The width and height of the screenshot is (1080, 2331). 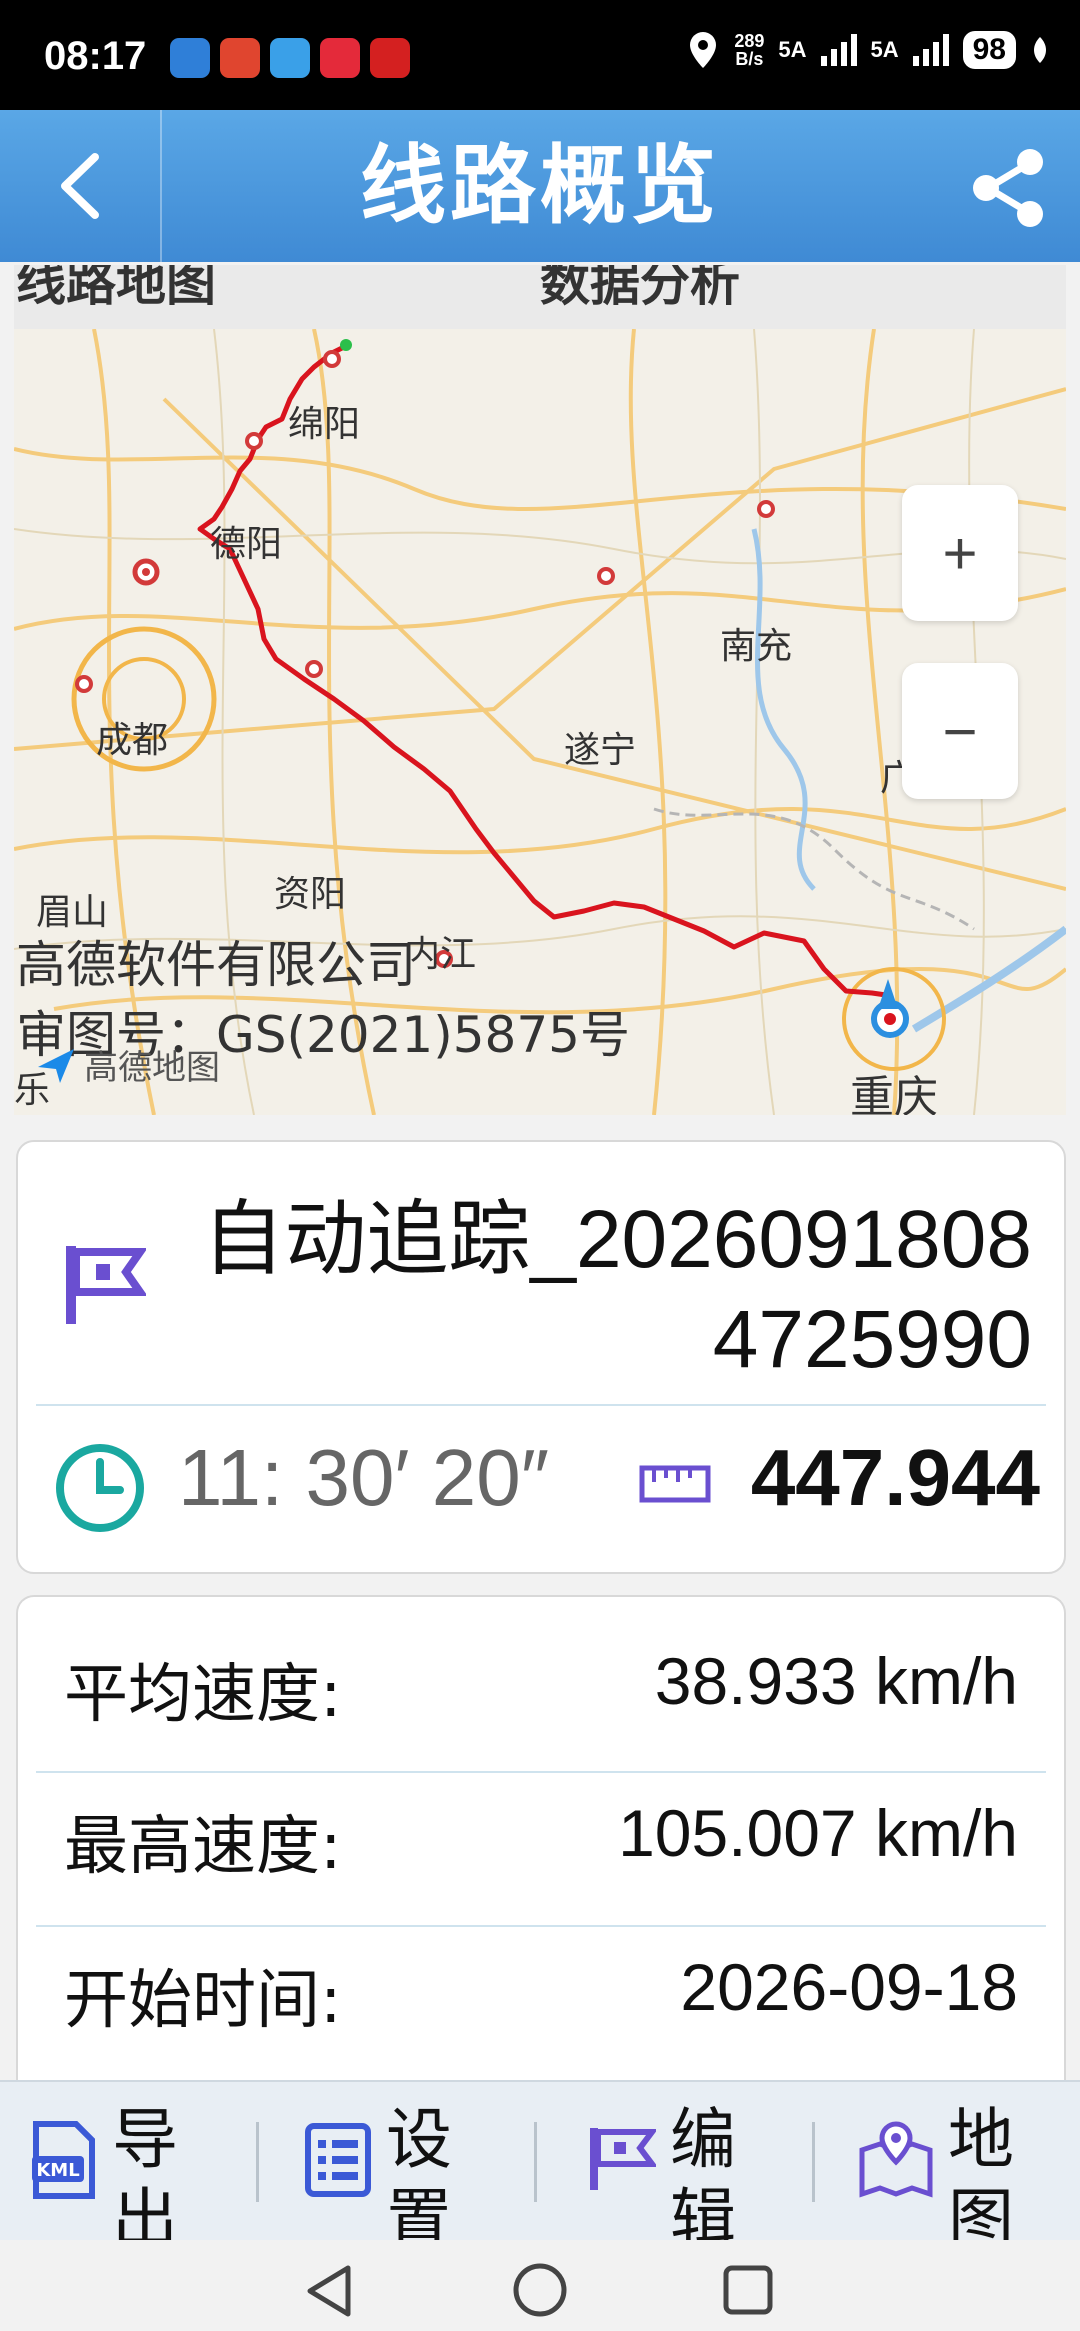 I want to click on map-city-label: 资阳, so click(x=310, y=894).